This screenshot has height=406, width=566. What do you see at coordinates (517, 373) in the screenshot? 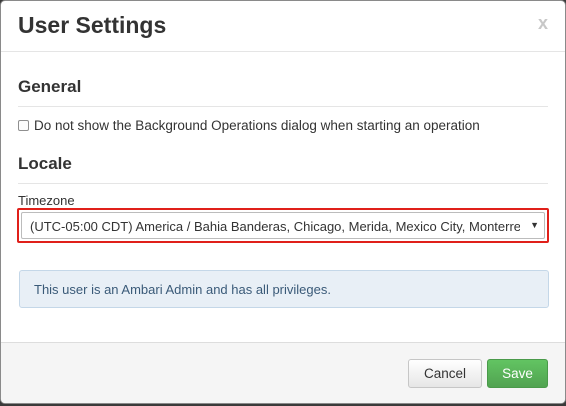
I see `save-button: Save` at bounding box center [517, 373].